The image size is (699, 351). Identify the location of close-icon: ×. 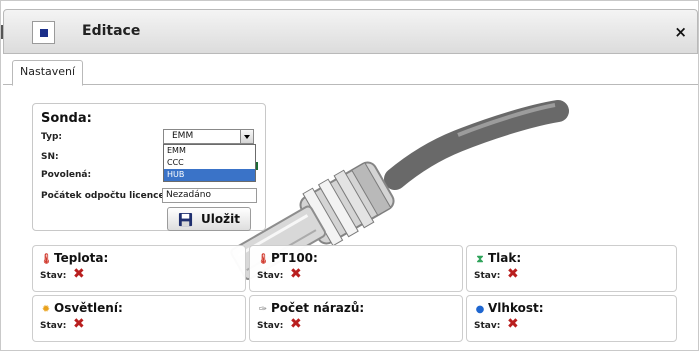
(680, 32).